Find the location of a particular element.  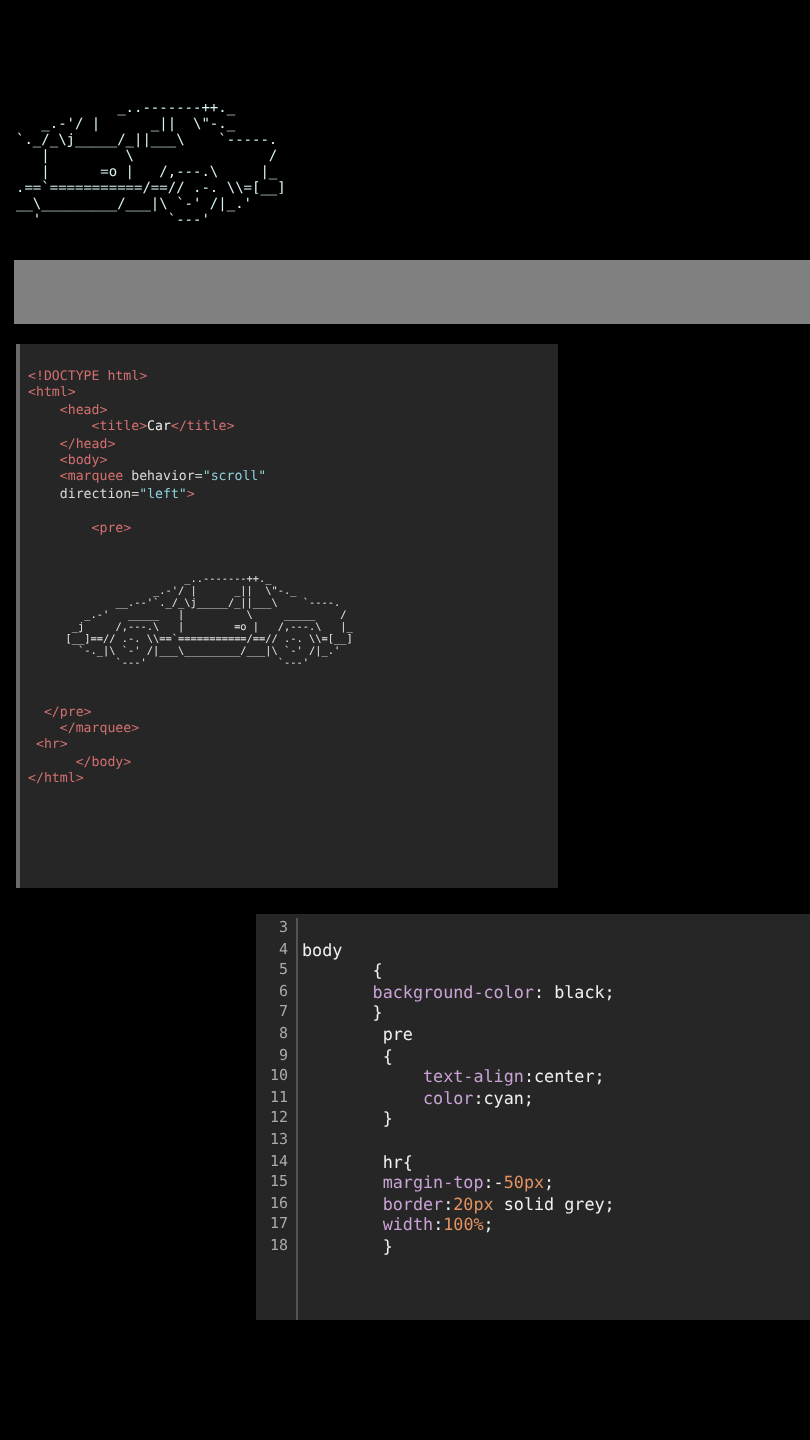

code-token: pre is located at coordinates (396, 1034).